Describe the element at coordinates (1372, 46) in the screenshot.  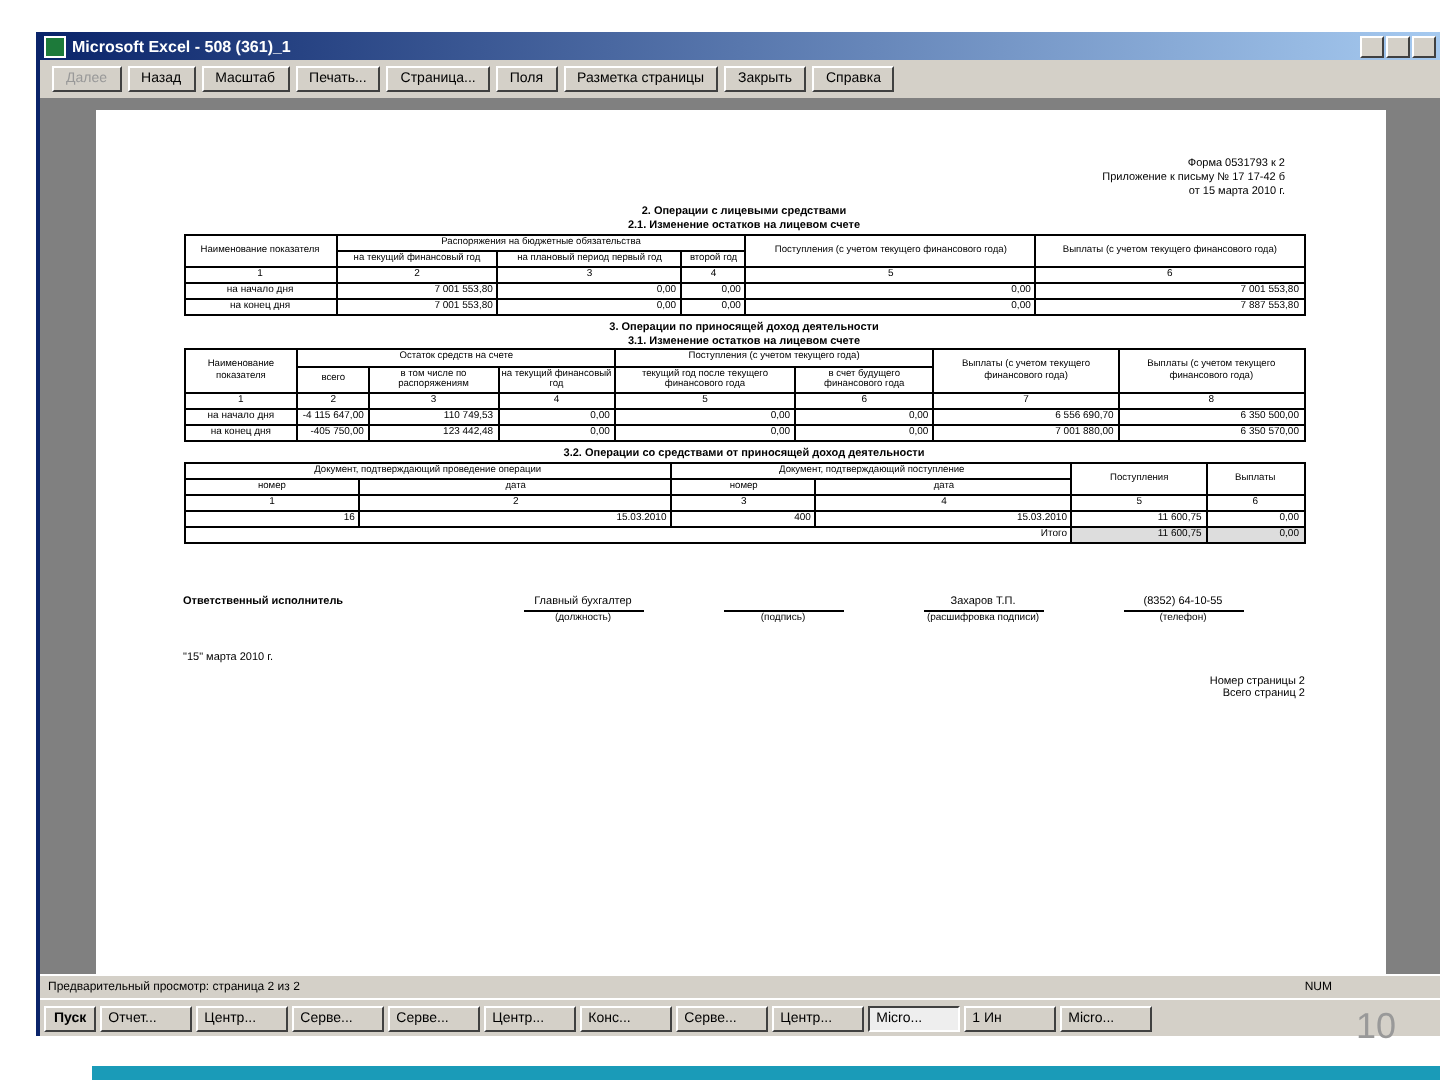
I see `minimize-button` at that location.